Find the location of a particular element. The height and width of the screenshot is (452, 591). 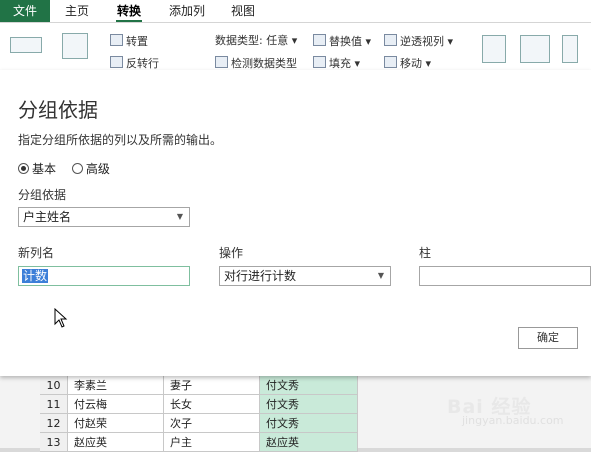

unpivot-button: 逆透视列 ▾ is located at coordinates (418, 41).